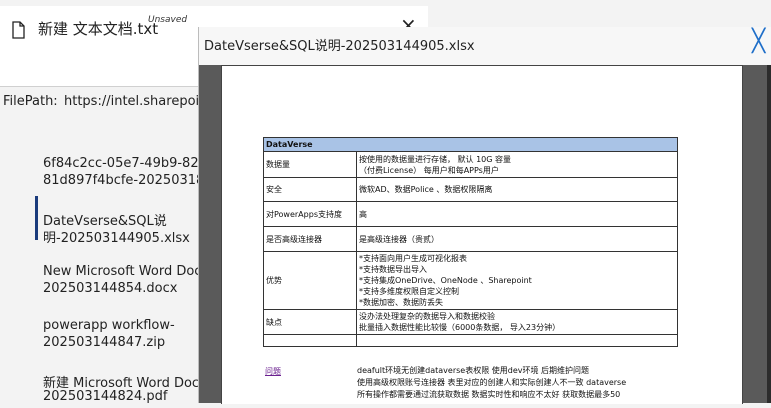  What do you see at coordinates (489, 394) in the screenshot?
I see `issue-line: 所有操作都需要通过流获取数据 数据实时性和响应不太好 获取数据最多50` at bounding box center [489, 394].